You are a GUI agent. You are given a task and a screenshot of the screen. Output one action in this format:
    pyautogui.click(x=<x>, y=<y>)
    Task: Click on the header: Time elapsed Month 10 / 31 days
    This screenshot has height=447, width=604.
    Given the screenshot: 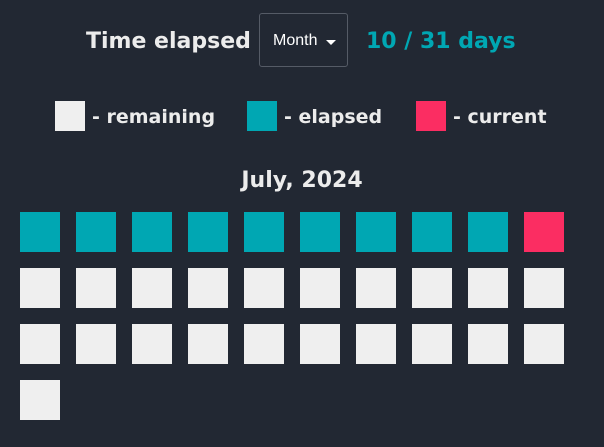 What is the action you would take?
    pyautogui.click(x=302, y=41)
    